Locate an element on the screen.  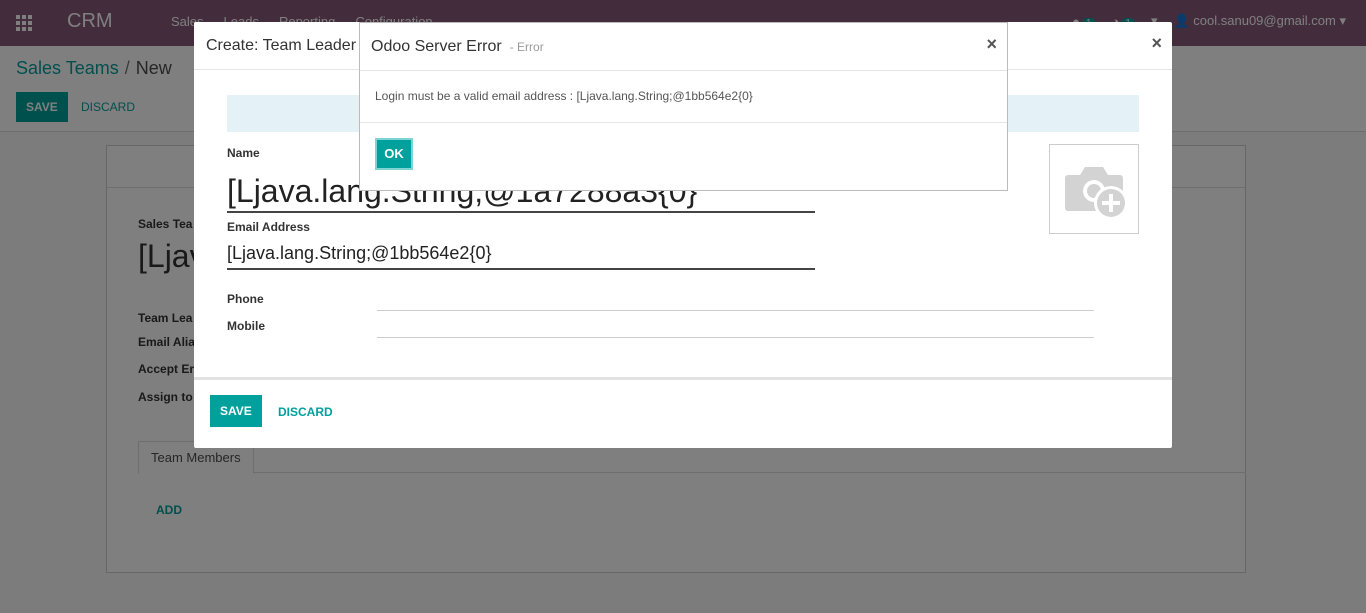
email-address-input: [Ljava.lang.String;@1bb564e2{0} is located at coordinates (521, 254).